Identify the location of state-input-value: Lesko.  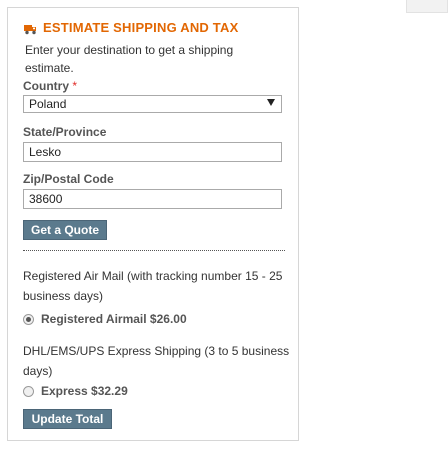
(45, 152).